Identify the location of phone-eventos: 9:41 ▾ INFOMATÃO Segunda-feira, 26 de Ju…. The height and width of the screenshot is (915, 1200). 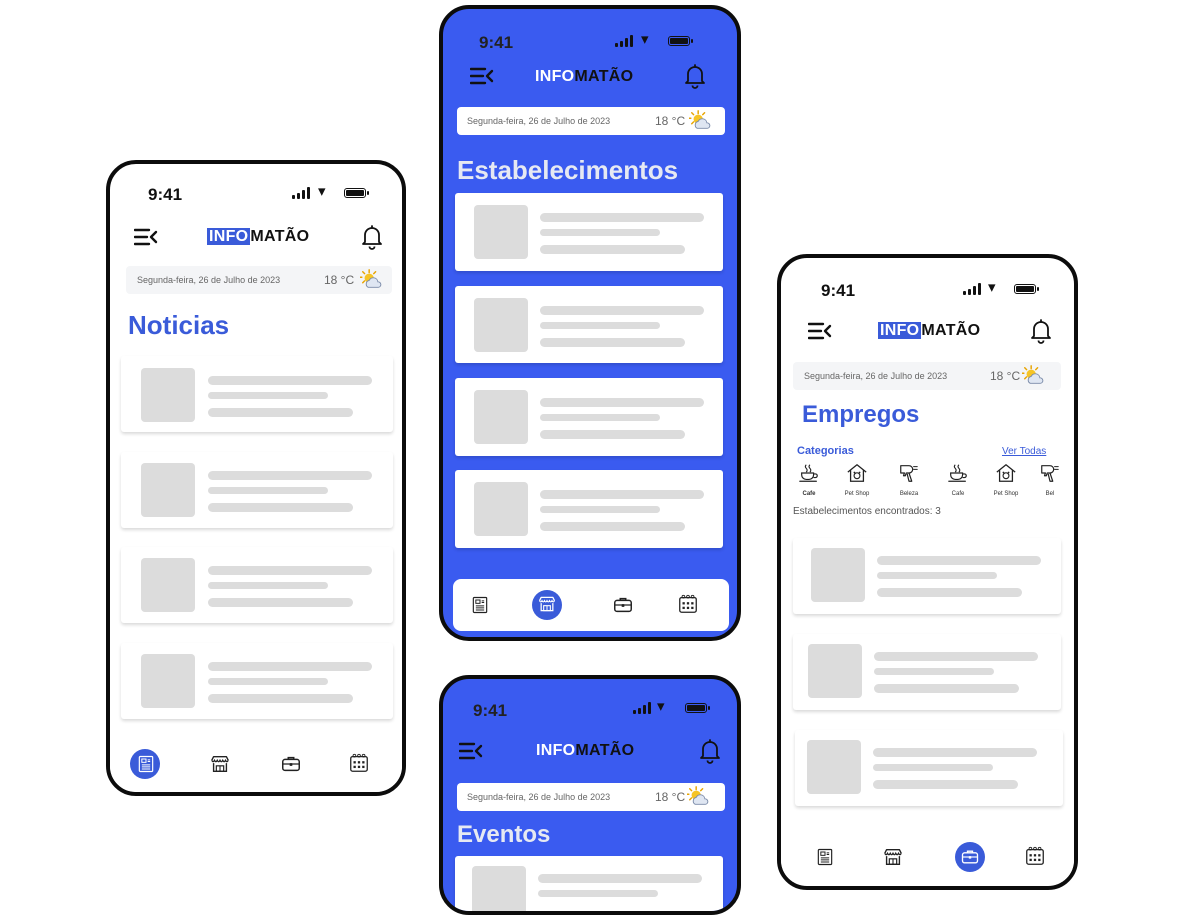
(590, 795).